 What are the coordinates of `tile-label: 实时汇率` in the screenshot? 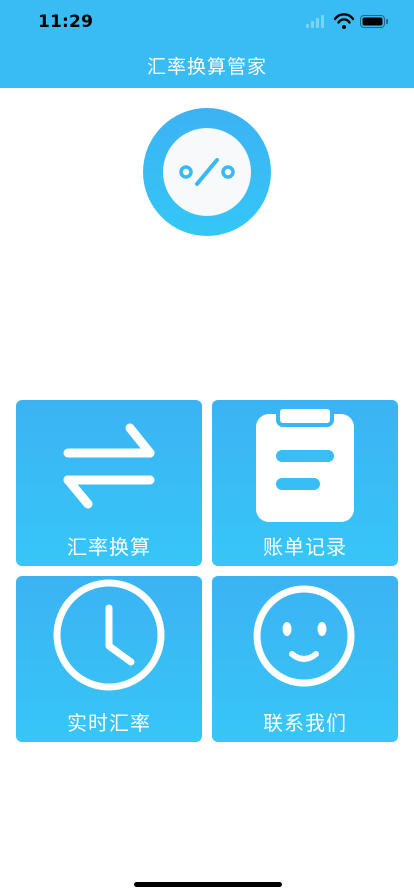 It's located at (109, 723).